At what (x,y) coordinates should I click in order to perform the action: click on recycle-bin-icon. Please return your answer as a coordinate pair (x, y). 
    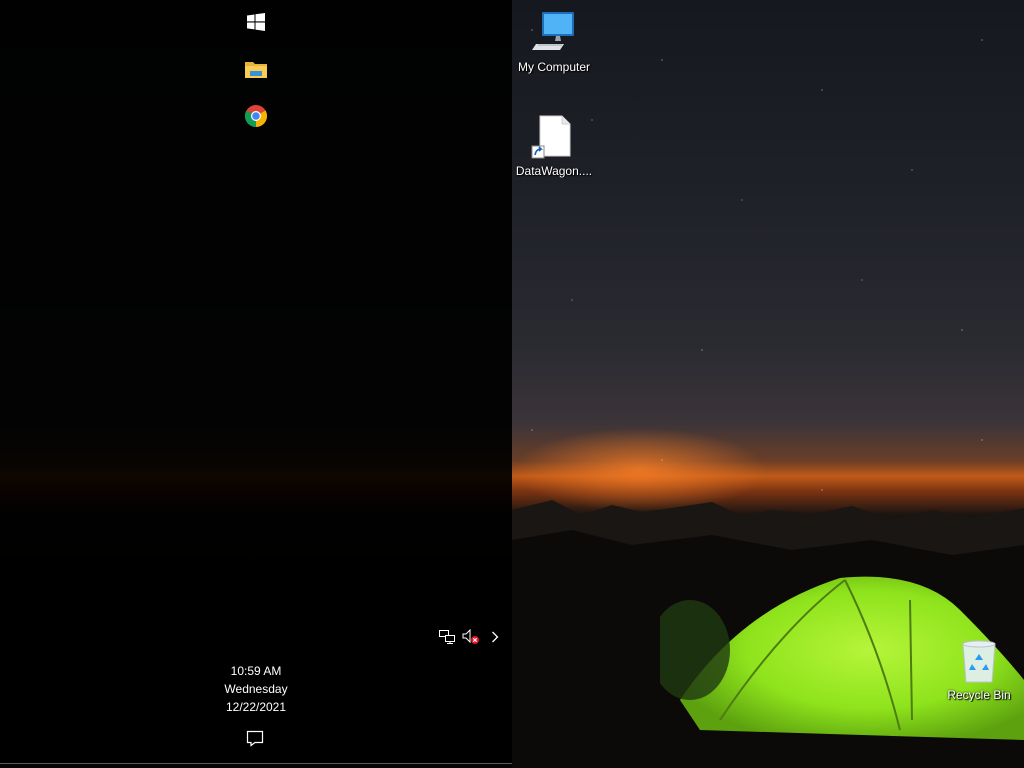
    Looking at the image, I should click on (979, 661).